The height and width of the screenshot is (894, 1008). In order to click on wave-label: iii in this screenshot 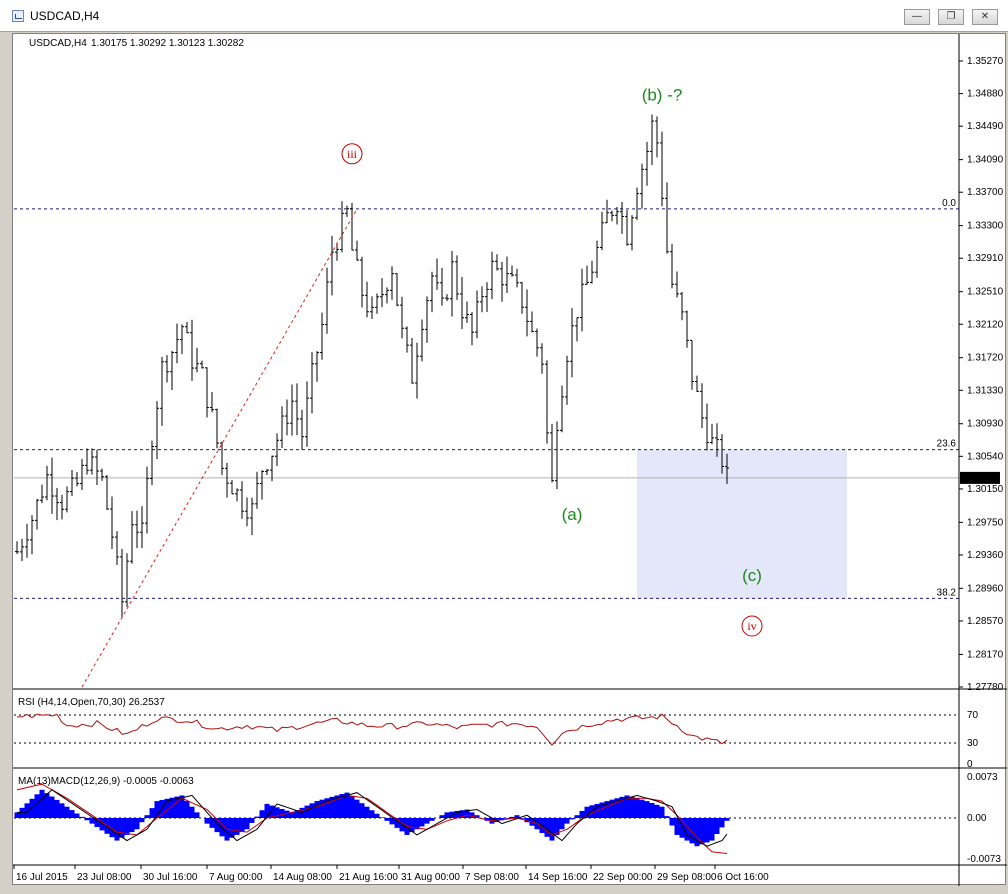, I will do `click(352, 154)`.